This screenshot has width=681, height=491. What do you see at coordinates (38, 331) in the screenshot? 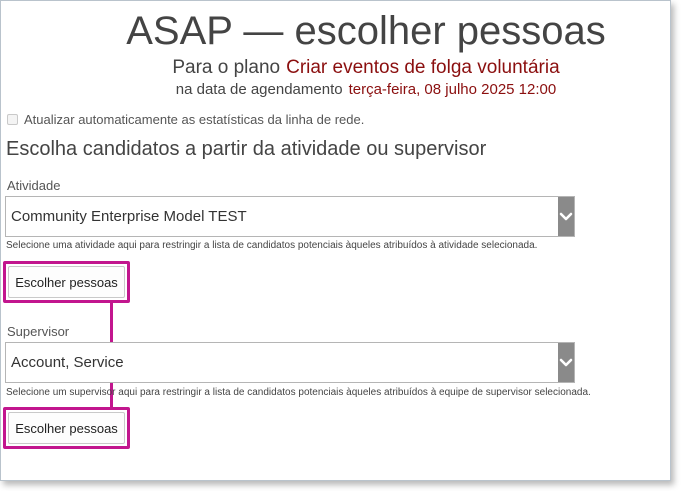
I see `supervisor-label: Supervisor` at bounding box center [38, 331].